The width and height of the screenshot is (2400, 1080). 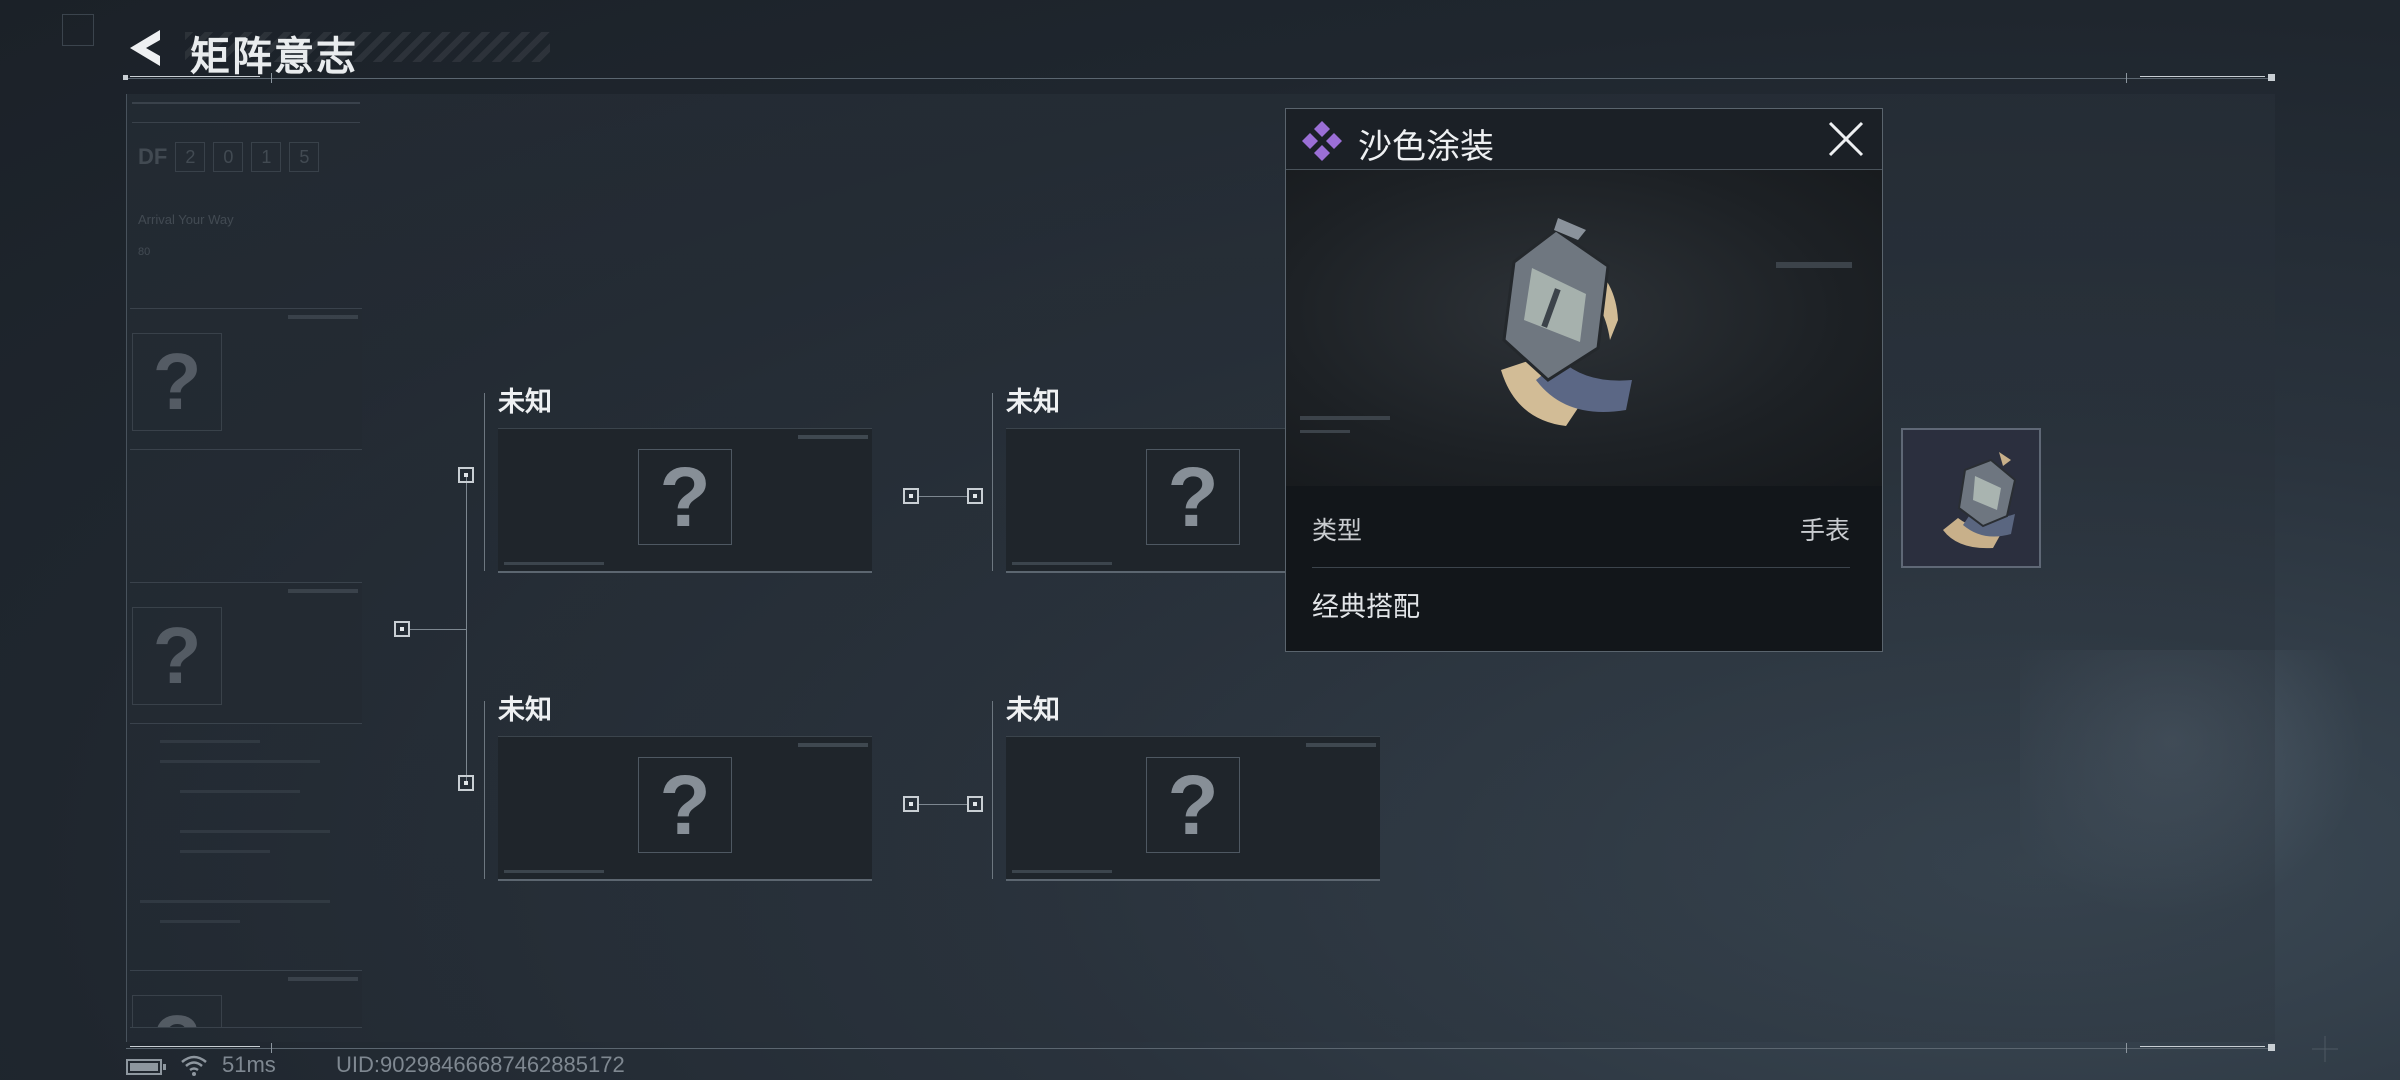 I want to click on popup-title: 沙色涂装, so click(x=1426, y=147).